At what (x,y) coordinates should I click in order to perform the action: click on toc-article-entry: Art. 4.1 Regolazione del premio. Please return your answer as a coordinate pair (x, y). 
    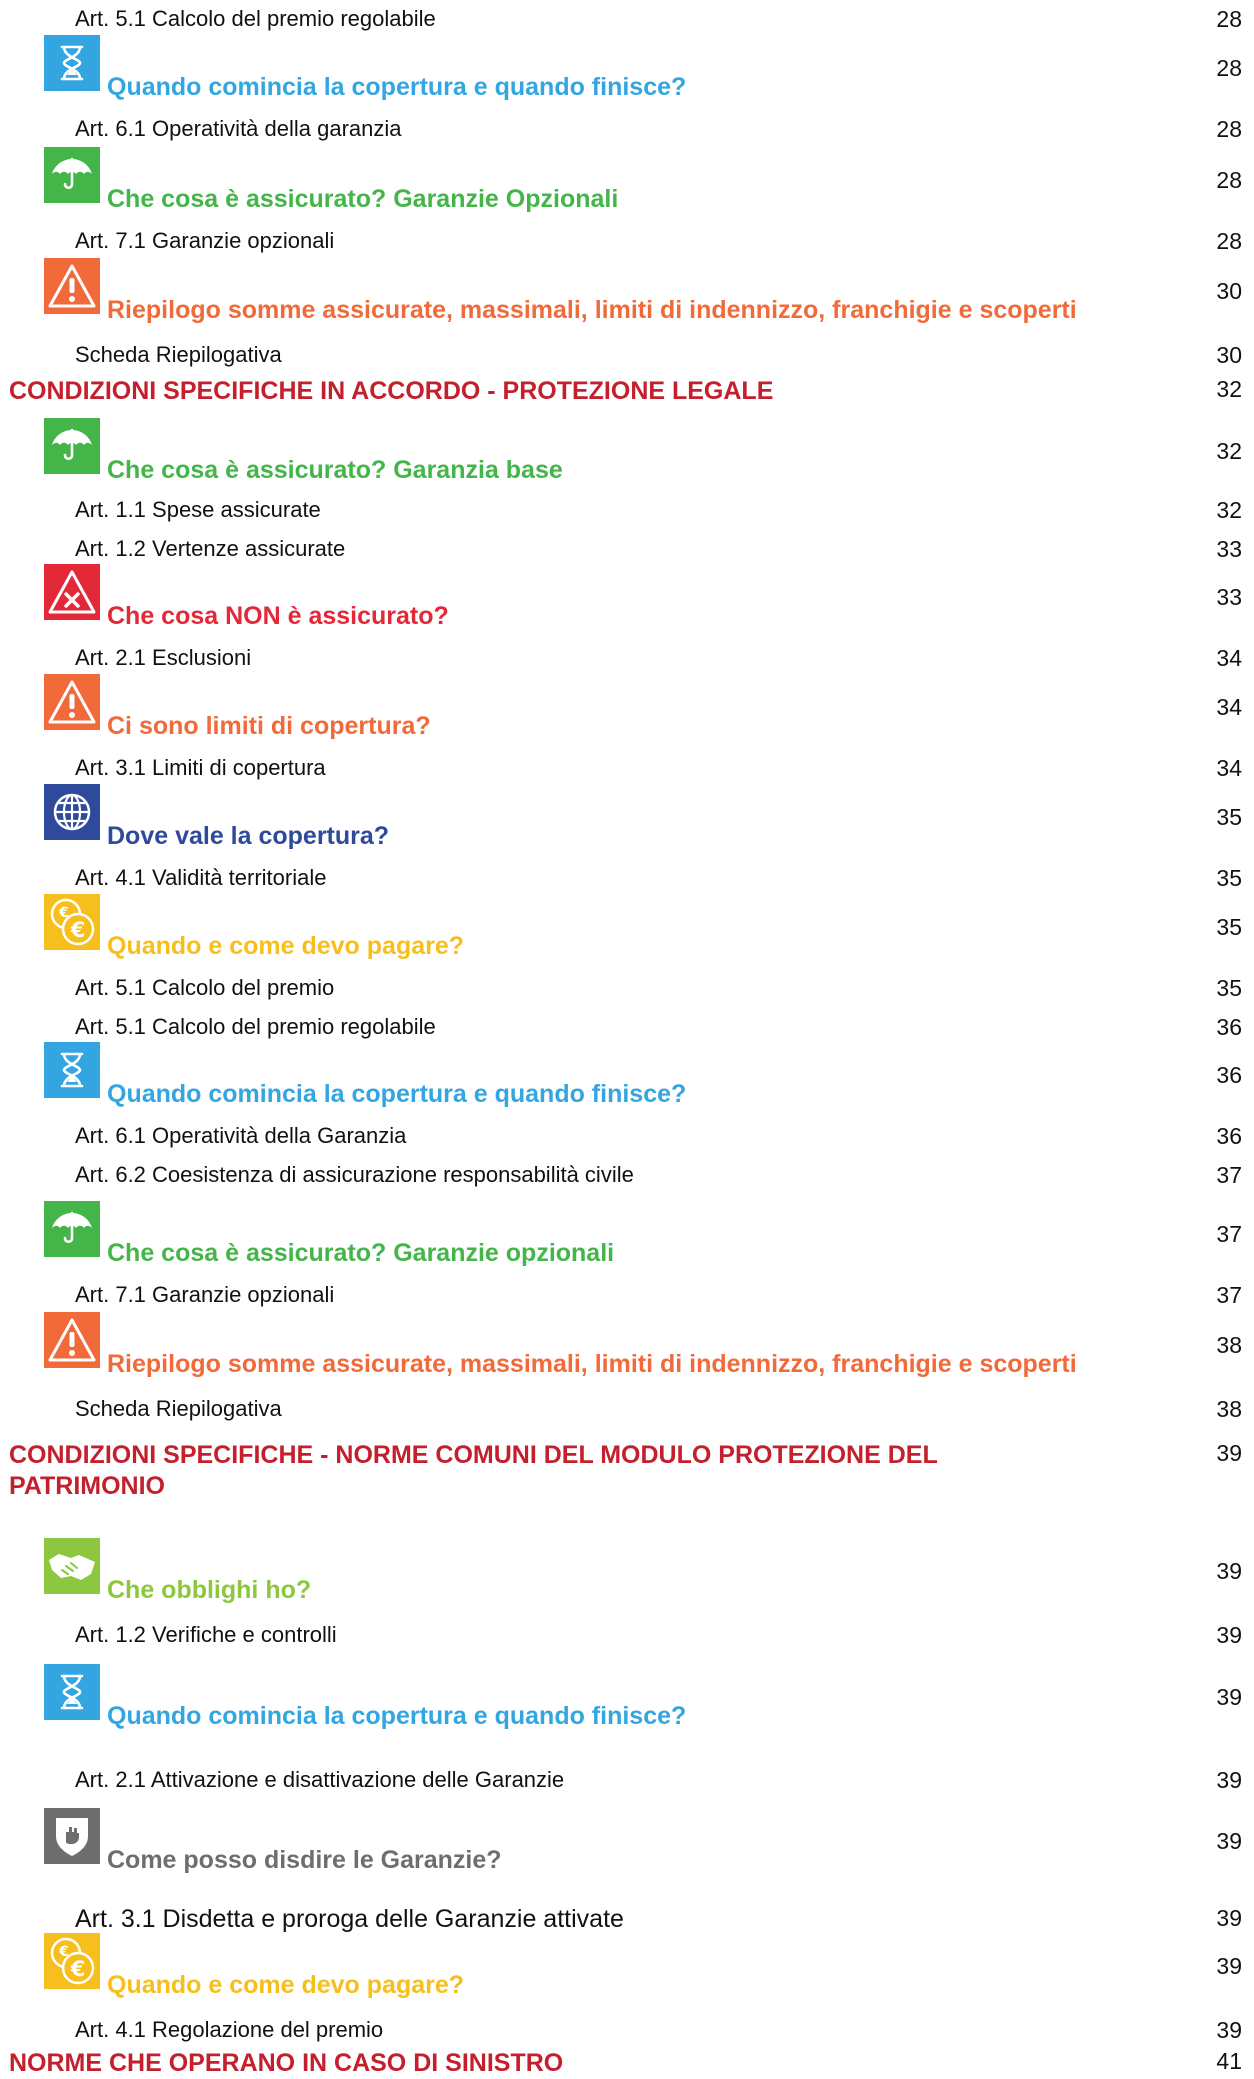
    Looking at the image, I should click on (229, 2030).